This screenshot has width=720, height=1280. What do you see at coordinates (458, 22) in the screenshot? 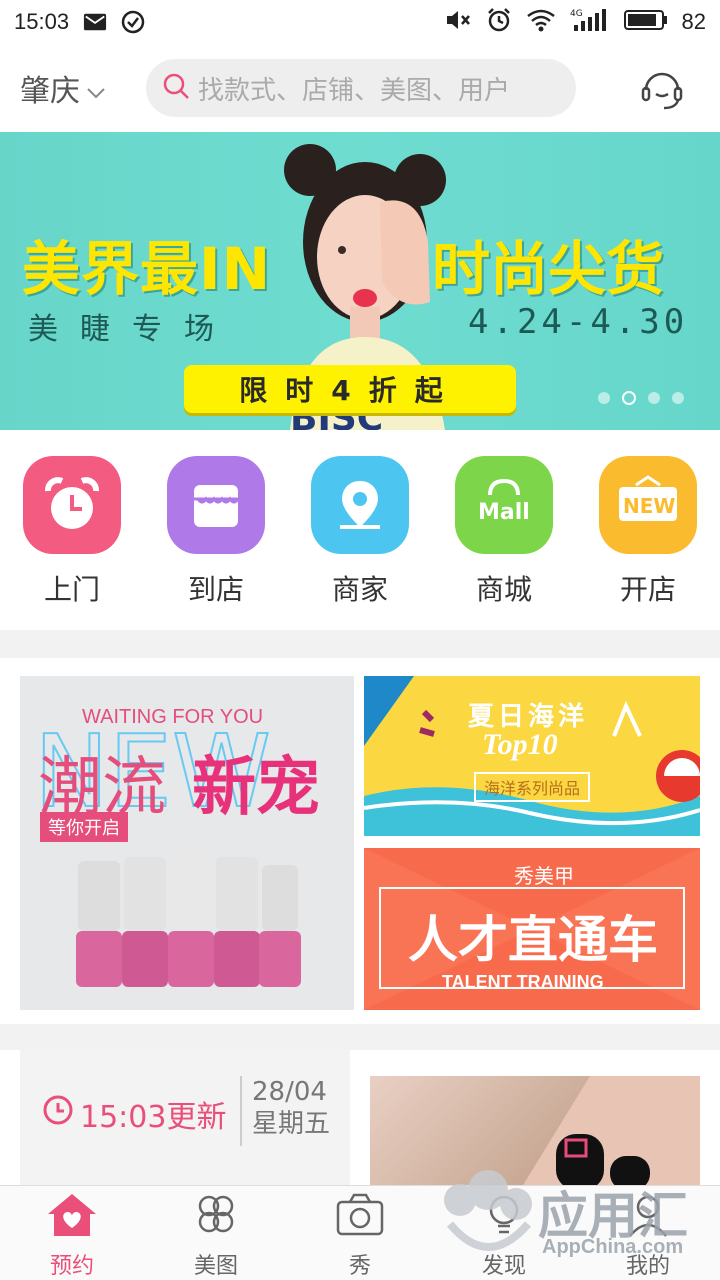
I see `mute-icon` at bounding box center [458, 22].